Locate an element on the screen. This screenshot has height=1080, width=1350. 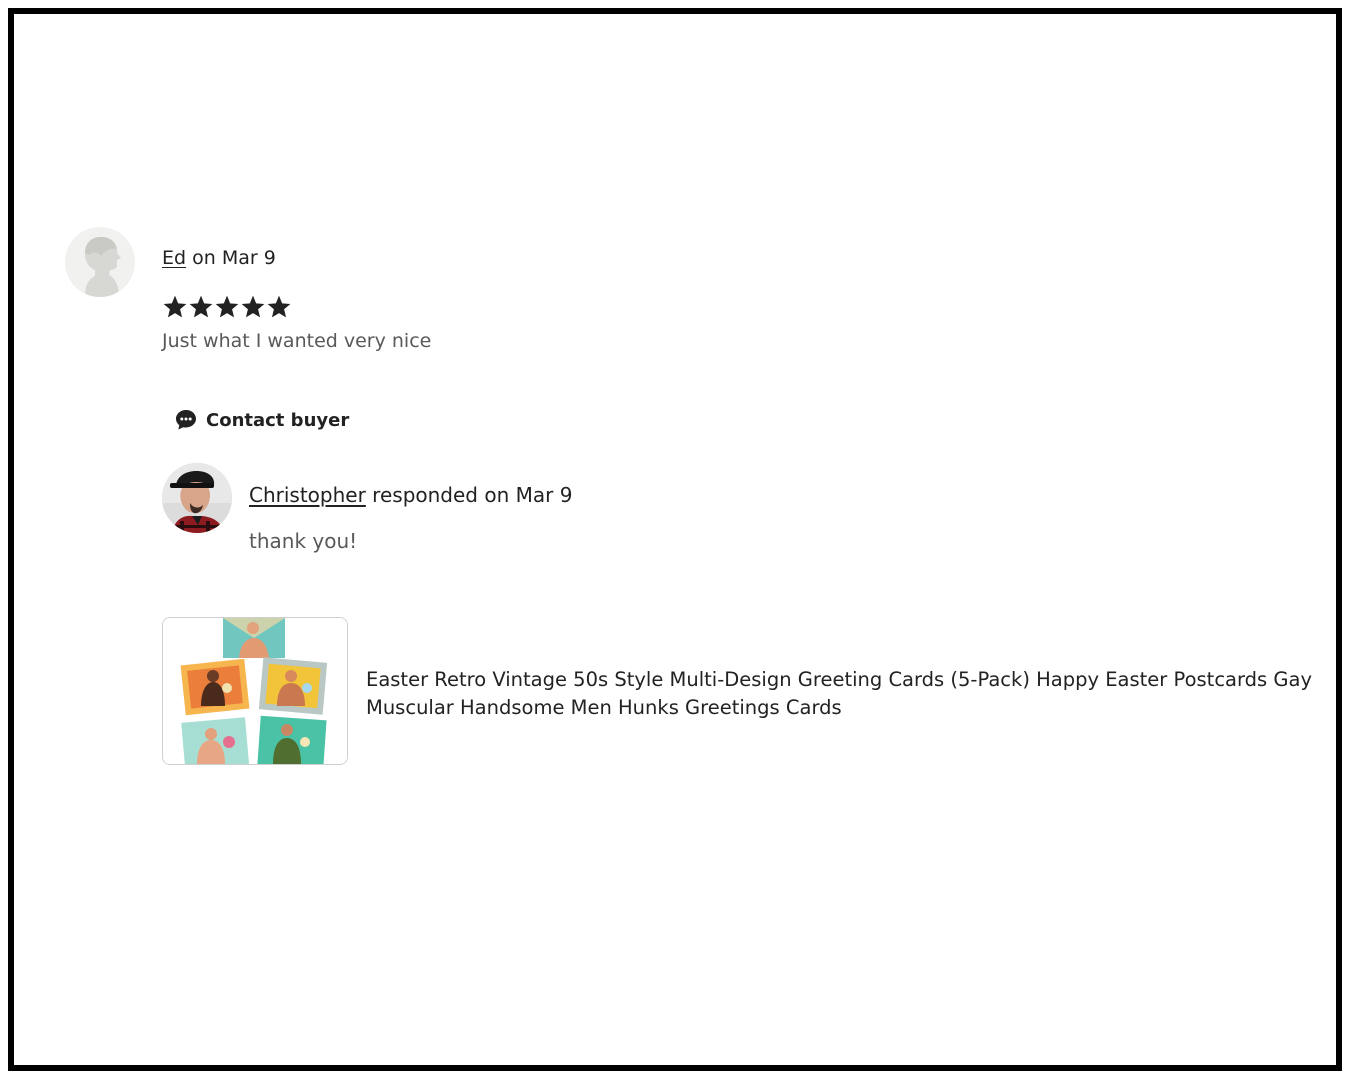
review-date: on Mar 9 is located at coordinates (231, 258).